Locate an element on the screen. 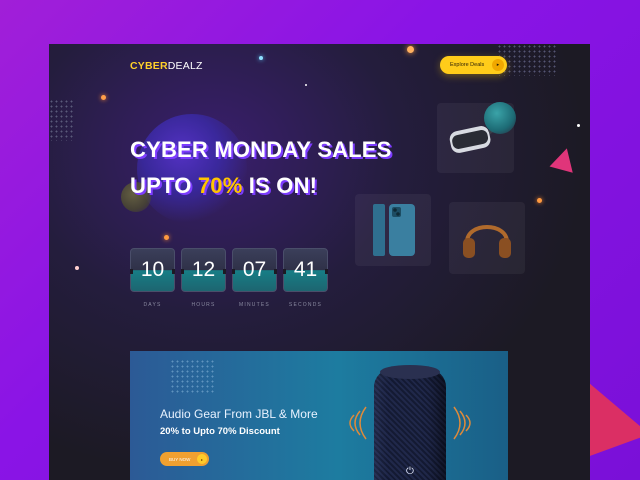 The width and height of the screenshot is (640, 480). countdown-days: 10 DAYS is located at coordinates (152, 278).